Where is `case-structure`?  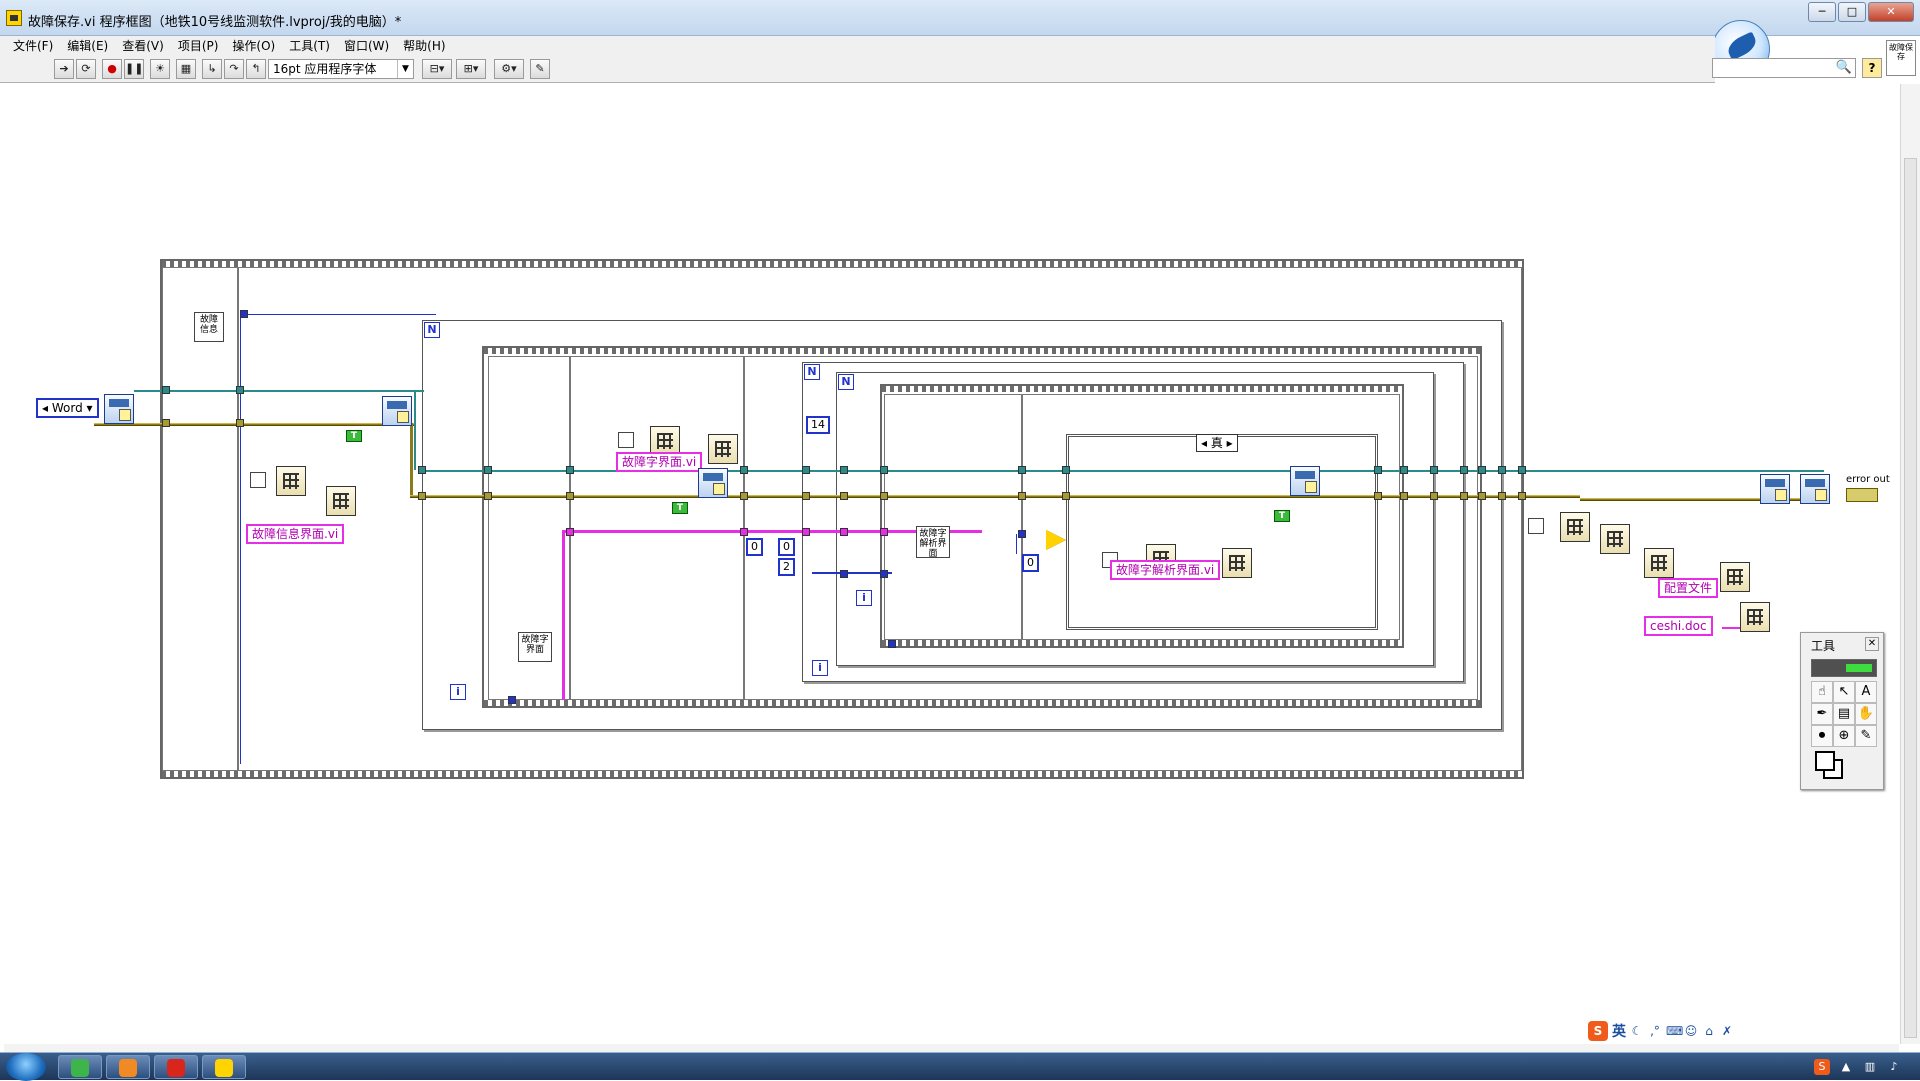
case-structure is located at coordinates (1222, 532).